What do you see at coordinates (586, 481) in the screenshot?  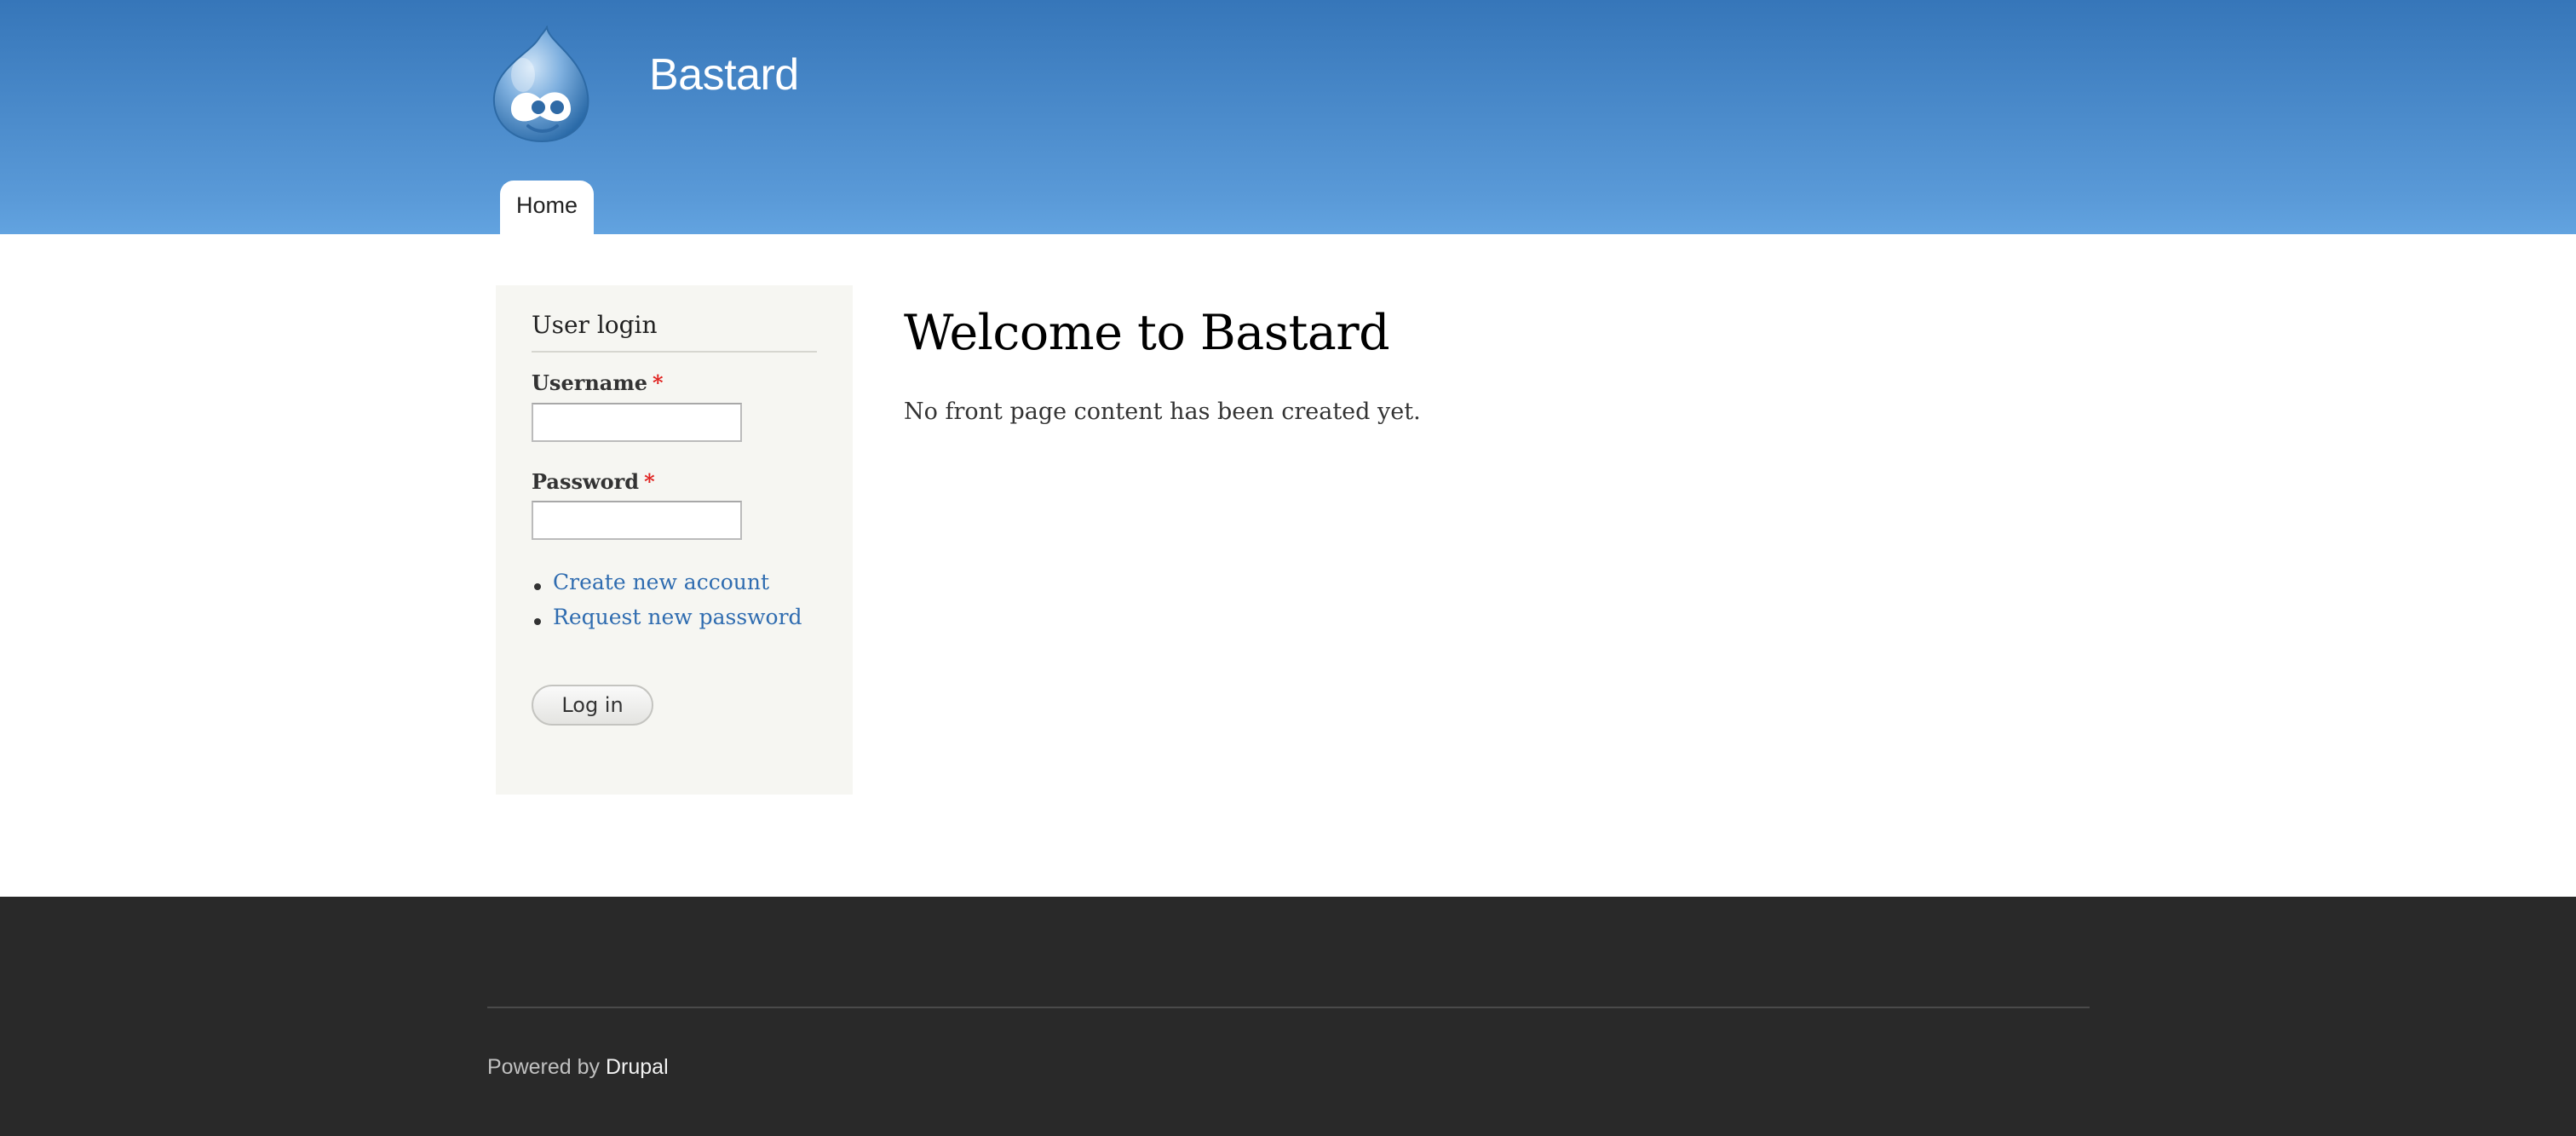 I see `password-label-text: Password` at bounding box center [586, 481].